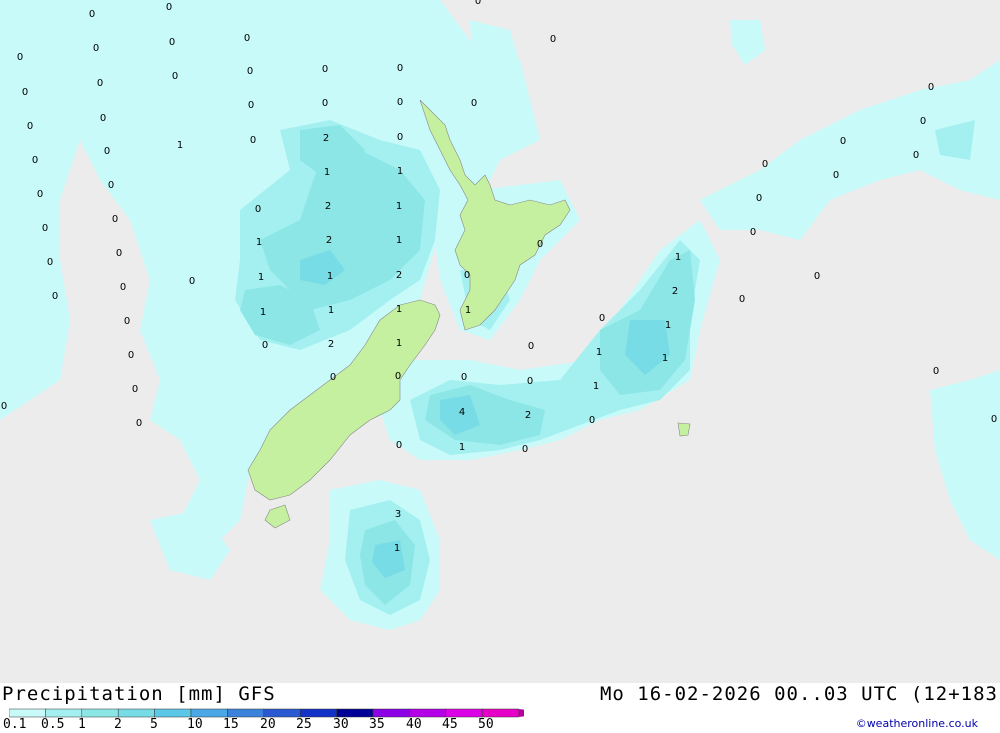  Describe the element at coordinates (462, 412) in the screenshot. I see `precip-value-label: 4` at that location.